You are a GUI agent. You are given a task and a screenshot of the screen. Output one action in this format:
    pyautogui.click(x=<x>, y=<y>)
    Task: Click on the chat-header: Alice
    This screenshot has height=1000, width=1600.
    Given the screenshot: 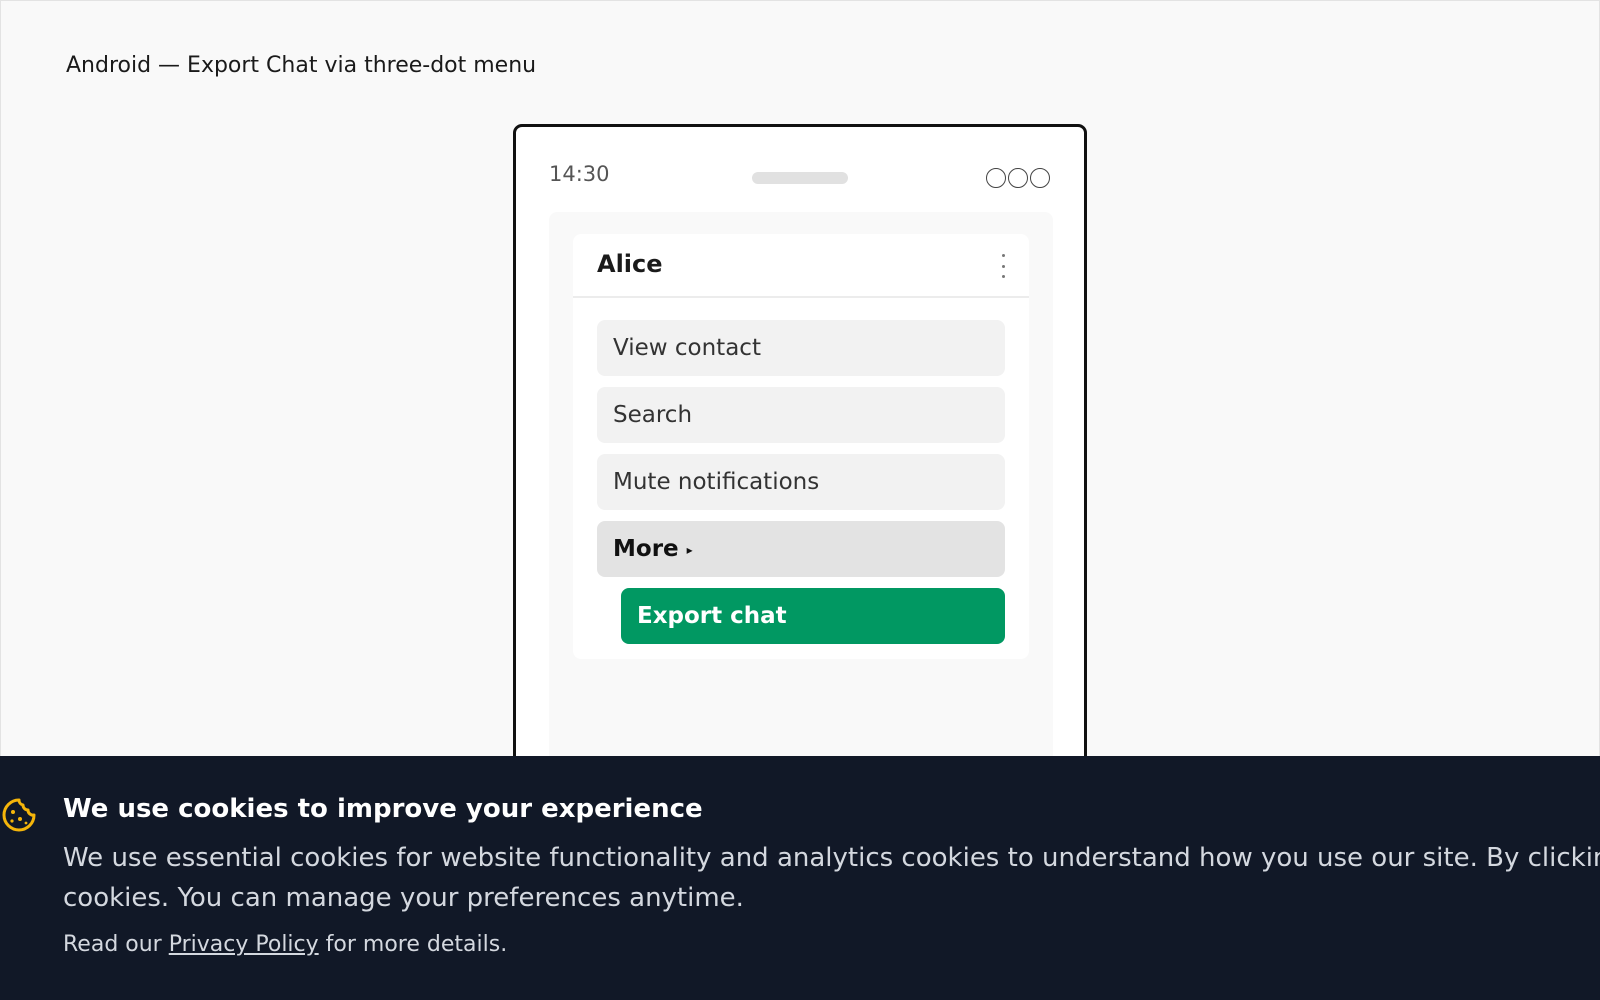 What is the action you would take?
    pyautogui.click(x=801, y=266)
    